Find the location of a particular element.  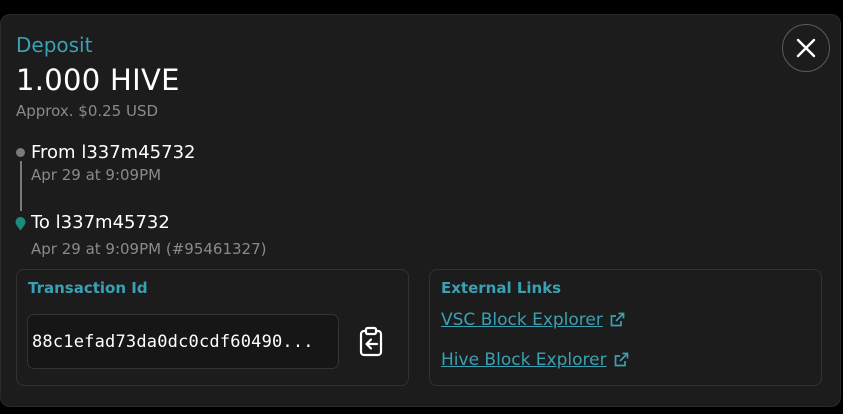

external-links-heading: External Links is located at coordinates (501, 288).